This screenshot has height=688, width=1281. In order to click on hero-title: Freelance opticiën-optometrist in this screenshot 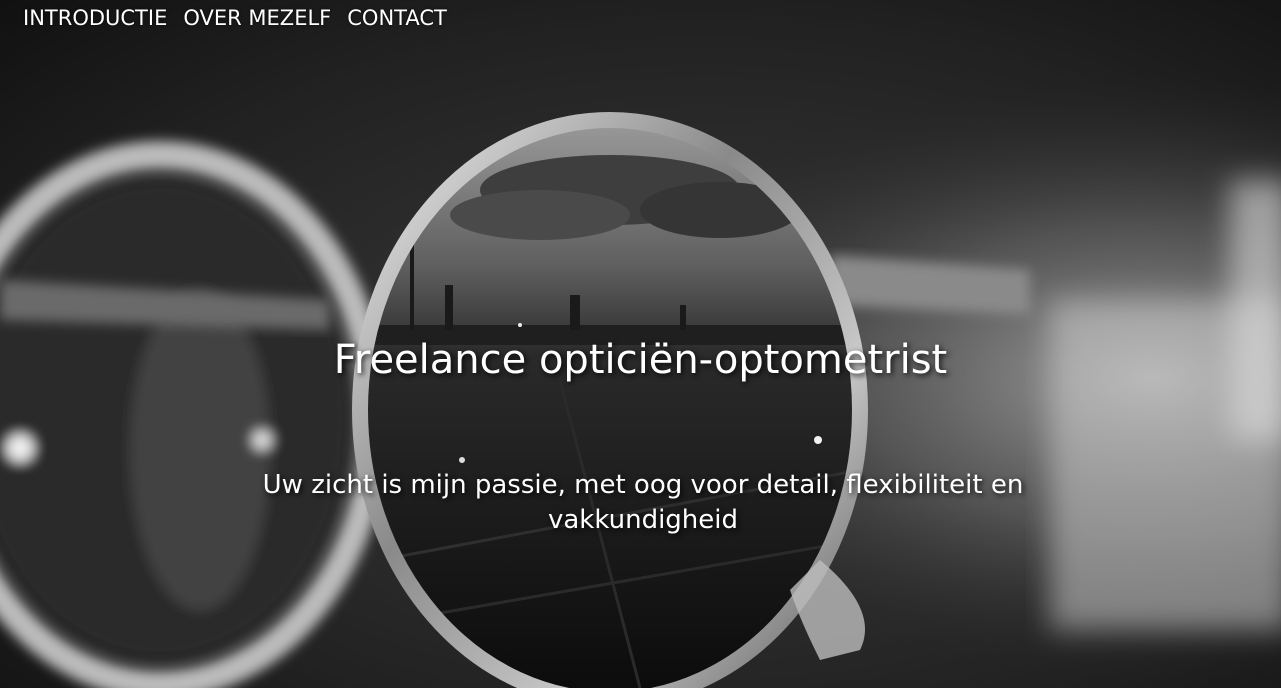, I will do `click(640, 360)`.